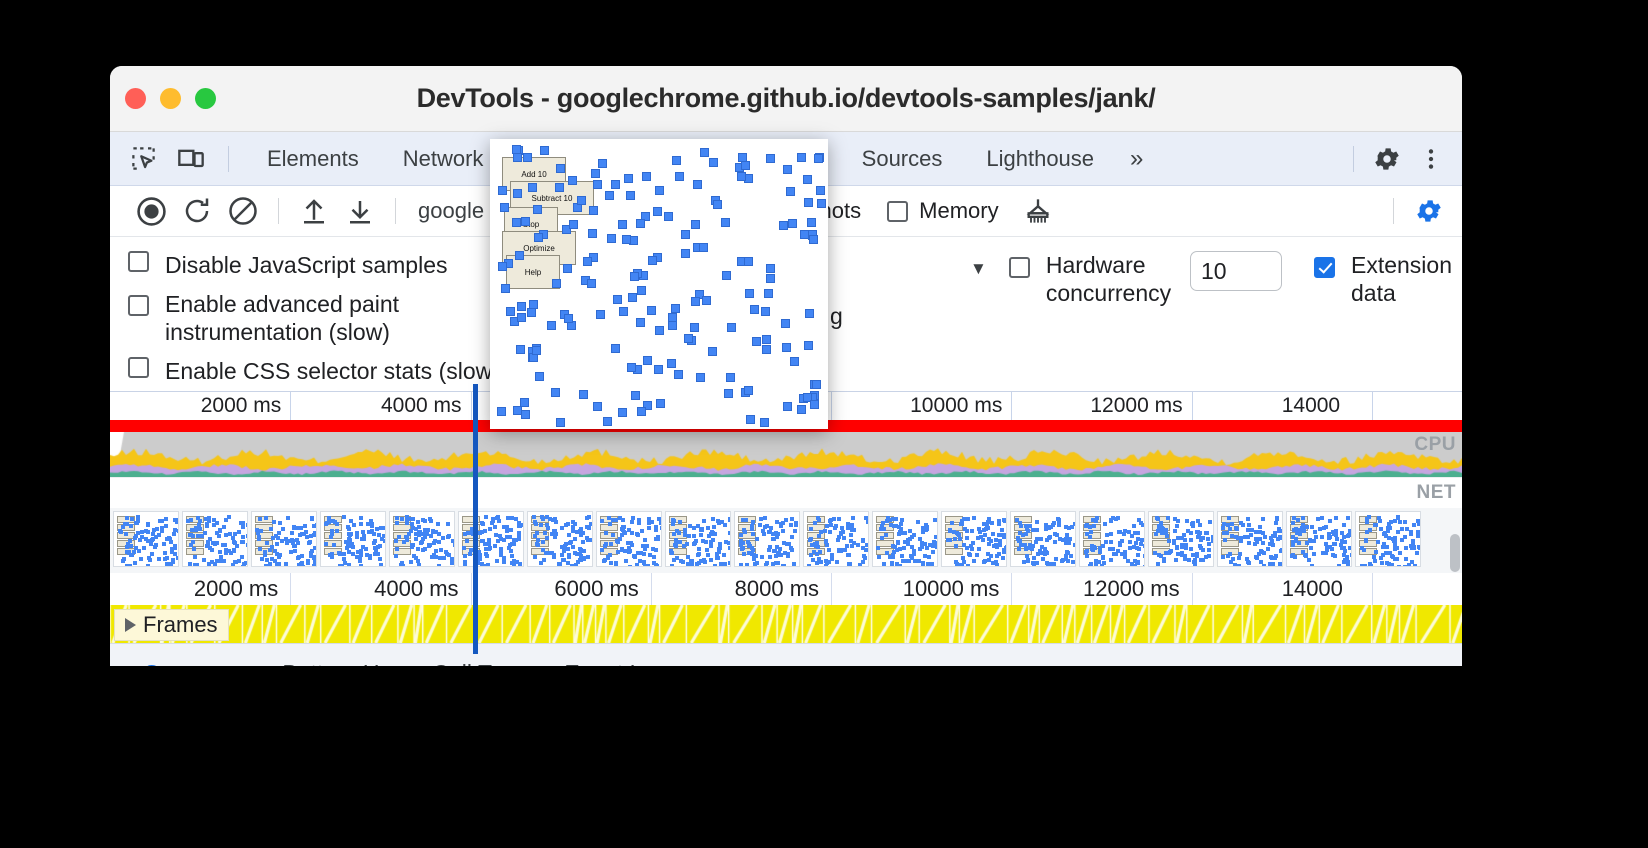  I want to click on frames-track-header: Frames, so click(171, 625).